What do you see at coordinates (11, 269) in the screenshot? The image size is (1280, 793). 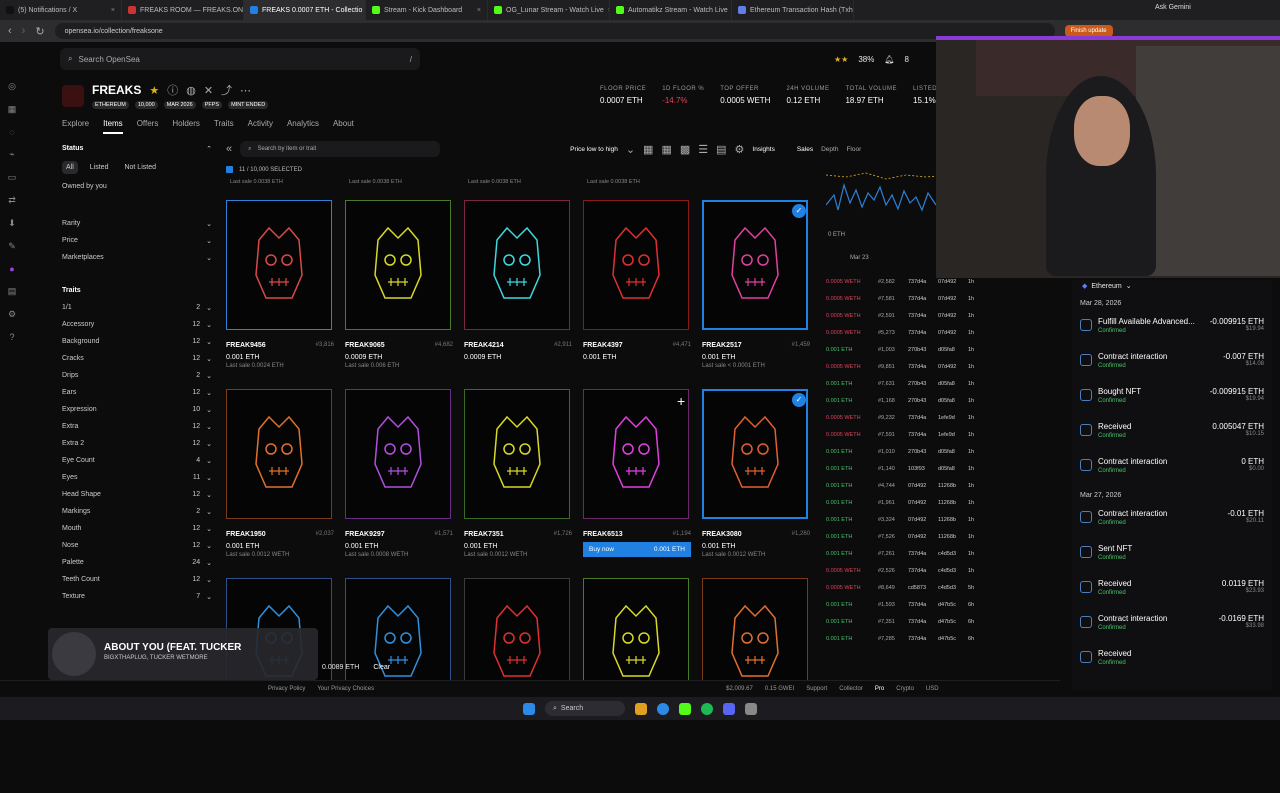 I see `profile-icon: ●` at bounding box center [11, 269].